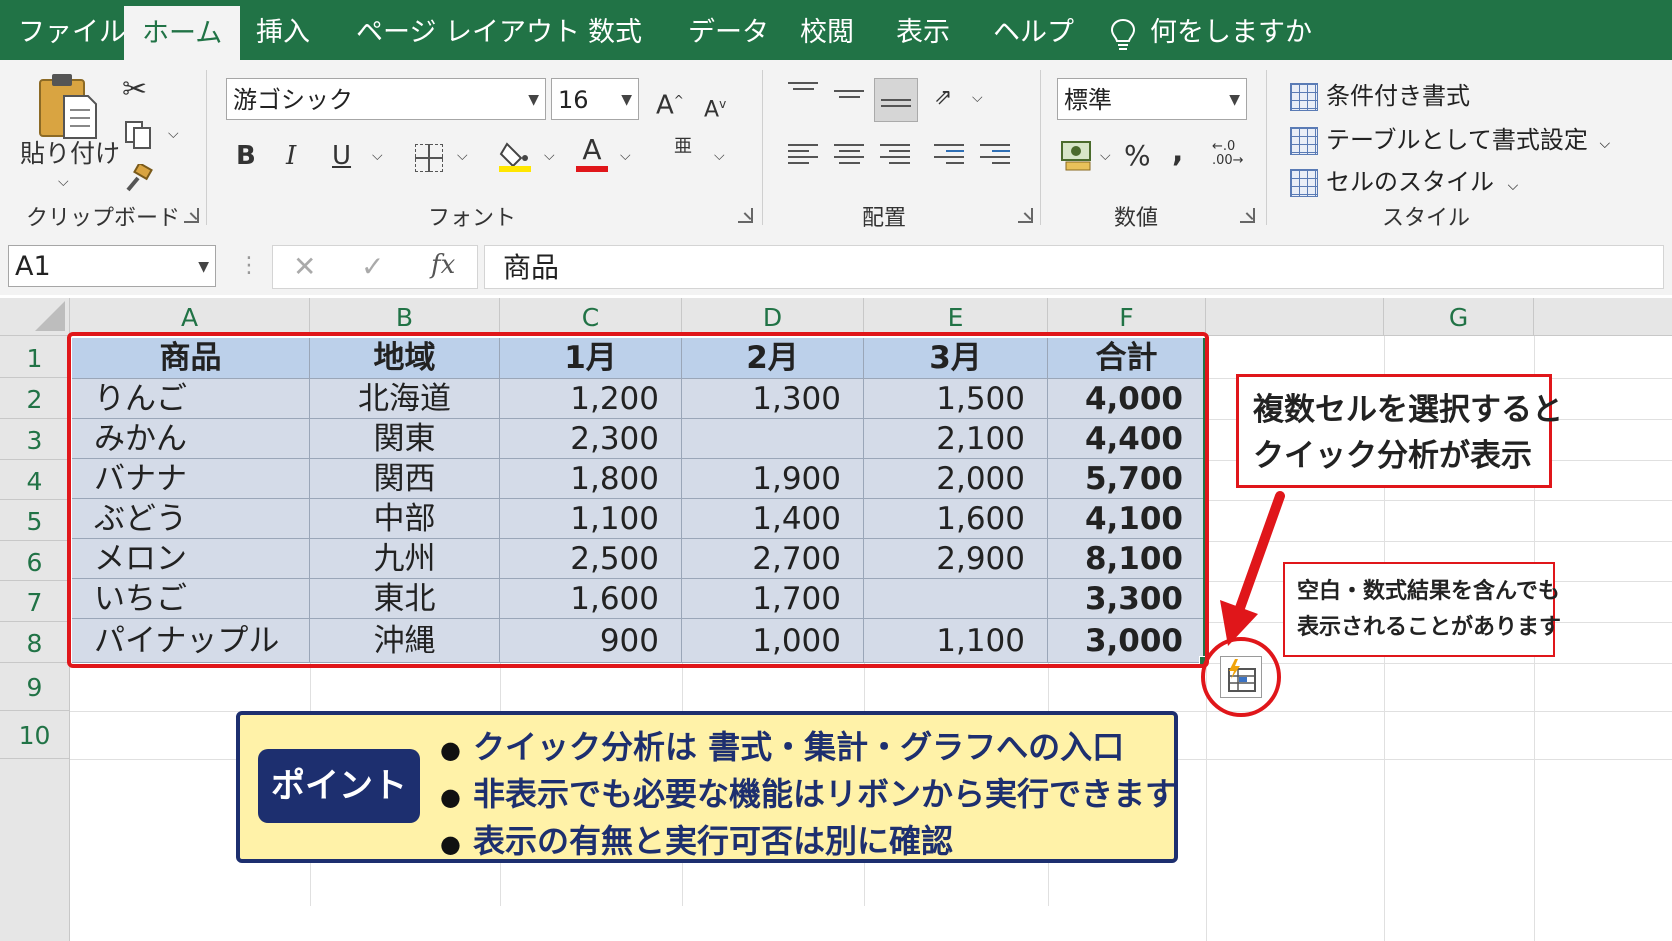  I want to click on paste-dropdown-icon: ⌵, so click(63, 182).